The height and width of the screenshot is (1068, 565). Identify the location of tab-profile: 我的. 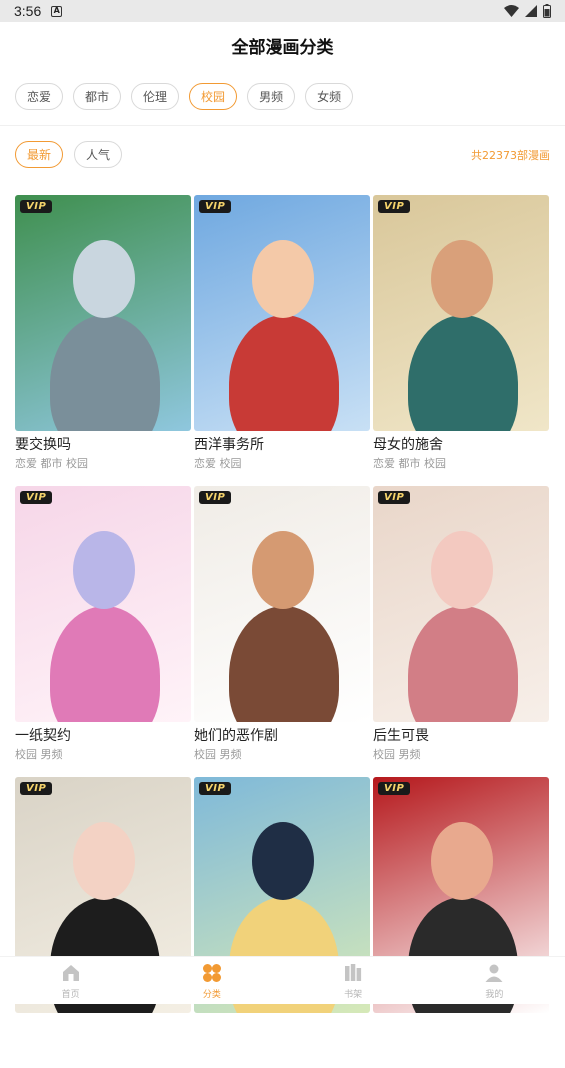
(494, 980).